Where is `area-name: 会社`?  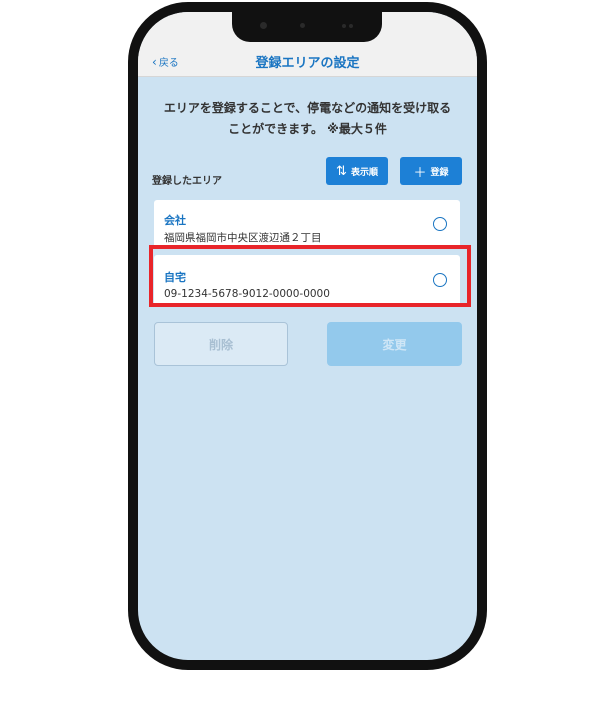
area-name: 会社 is located at coordinates (175, 220).